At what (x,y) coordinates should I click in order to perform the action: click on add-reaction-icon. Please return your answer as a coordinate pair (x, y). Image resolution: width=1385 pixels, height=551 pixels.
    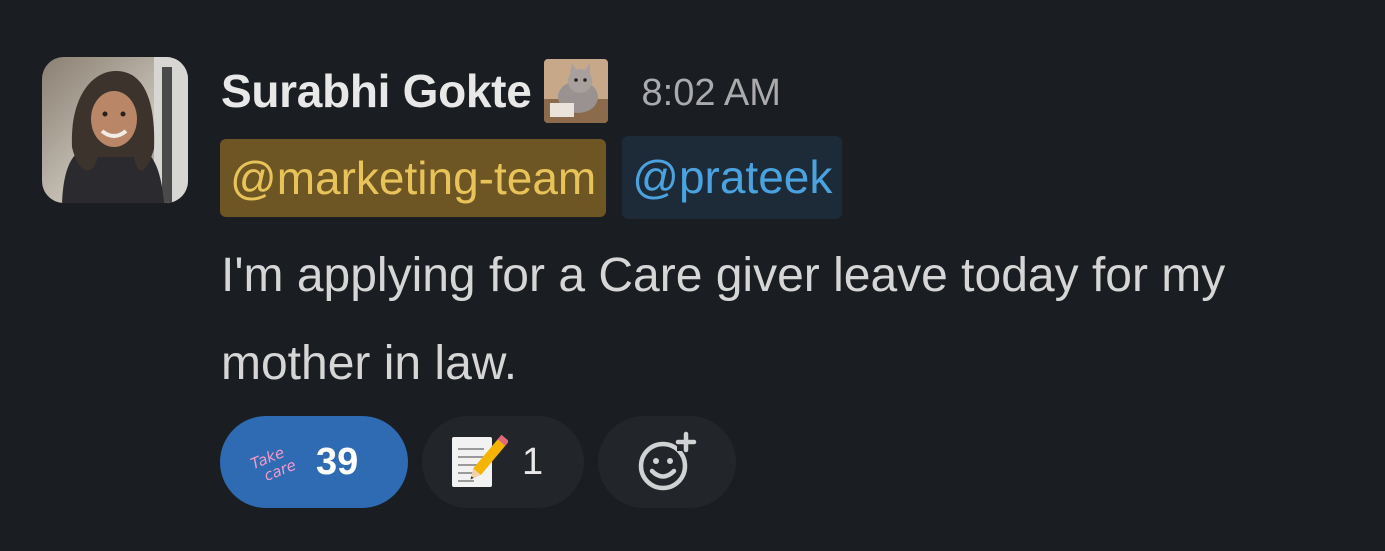
    Looking at the image, I should click on (667, 461).